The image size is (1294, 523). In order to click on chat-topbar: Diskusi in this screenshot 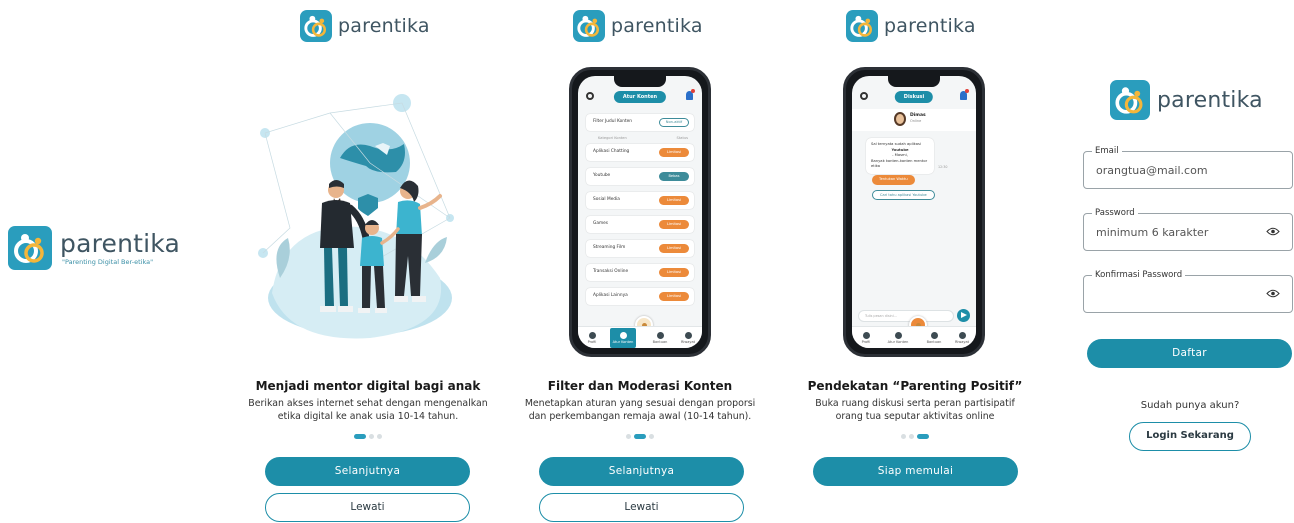, I will do `click(914, 98)`.